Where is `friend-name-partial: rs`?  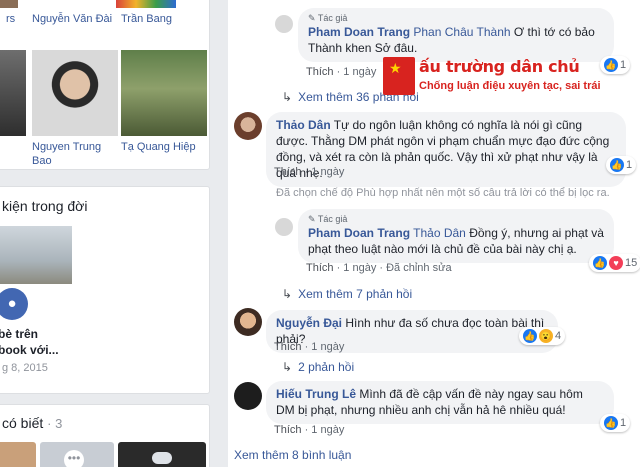 friend-name-partial: rs is located at coordinates (10, 19).